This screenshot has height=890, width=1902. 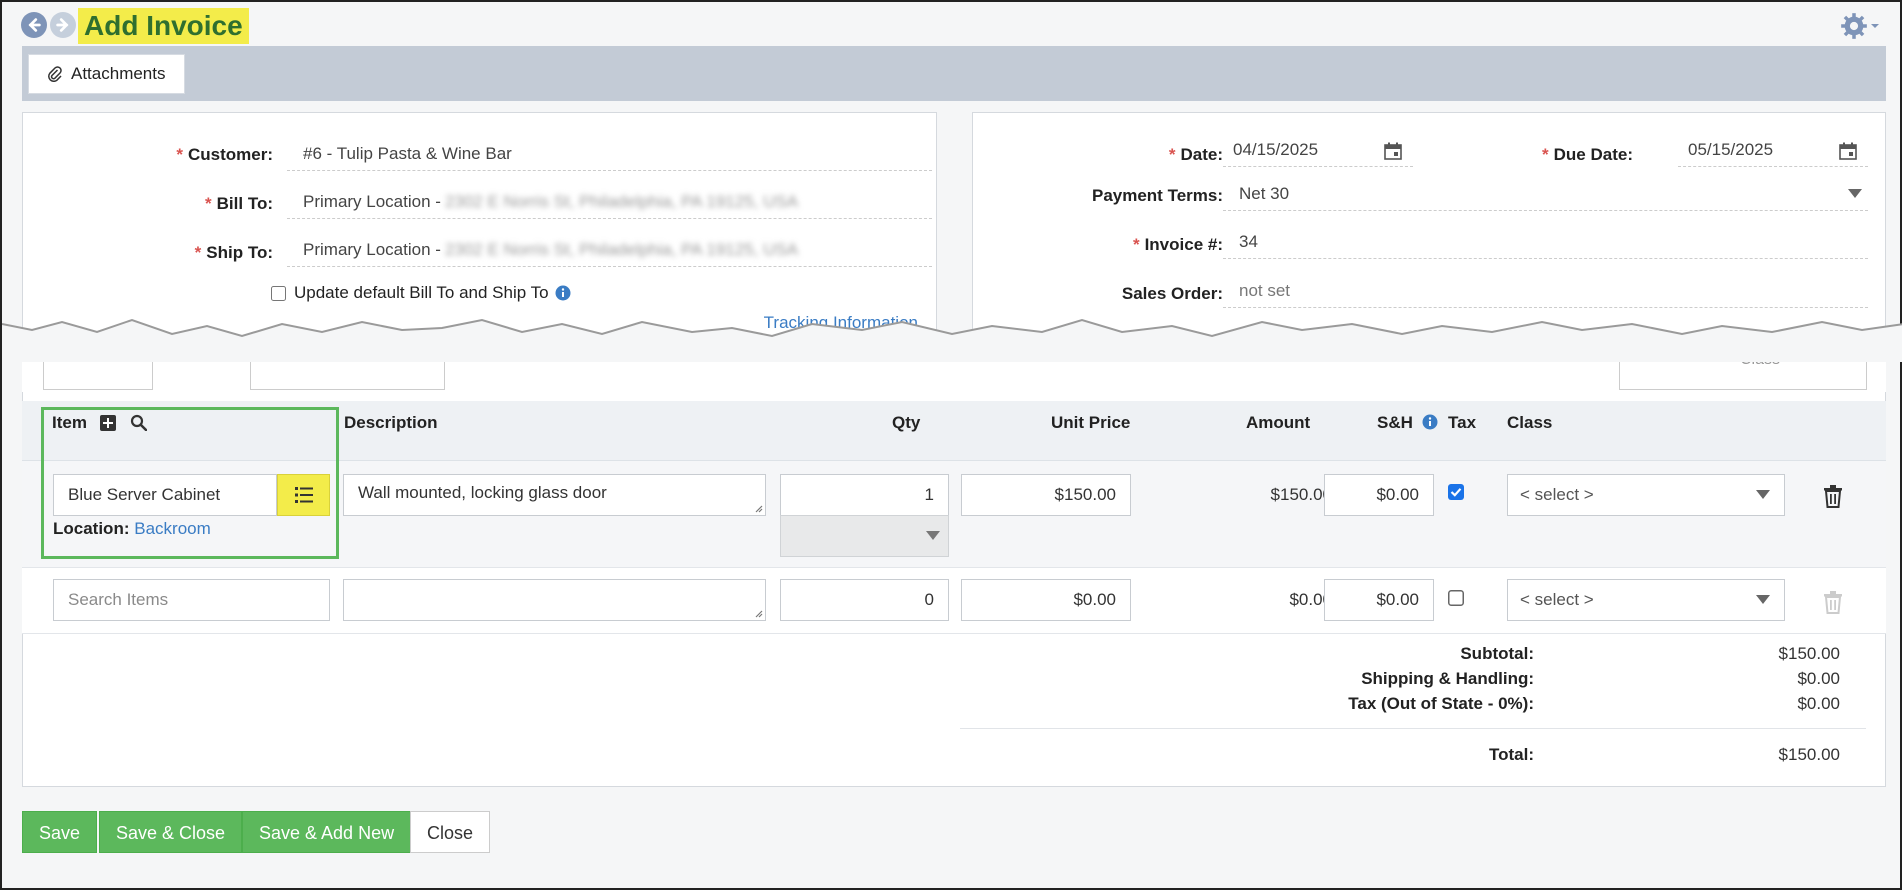 What do you see at coordinates (233, 252) in the screenshot?
I see `ship-to-label: * Ship To:` at bounding box center [233, 252].